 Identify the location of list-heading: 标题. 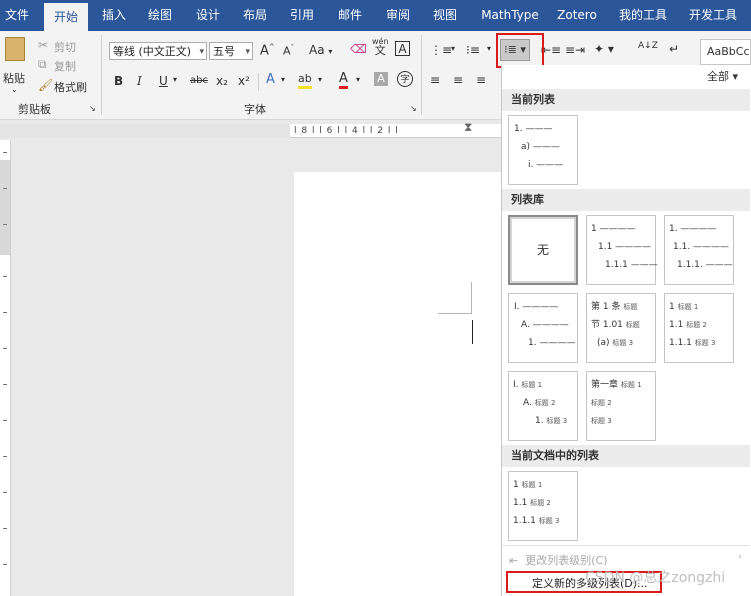
(632, 325).